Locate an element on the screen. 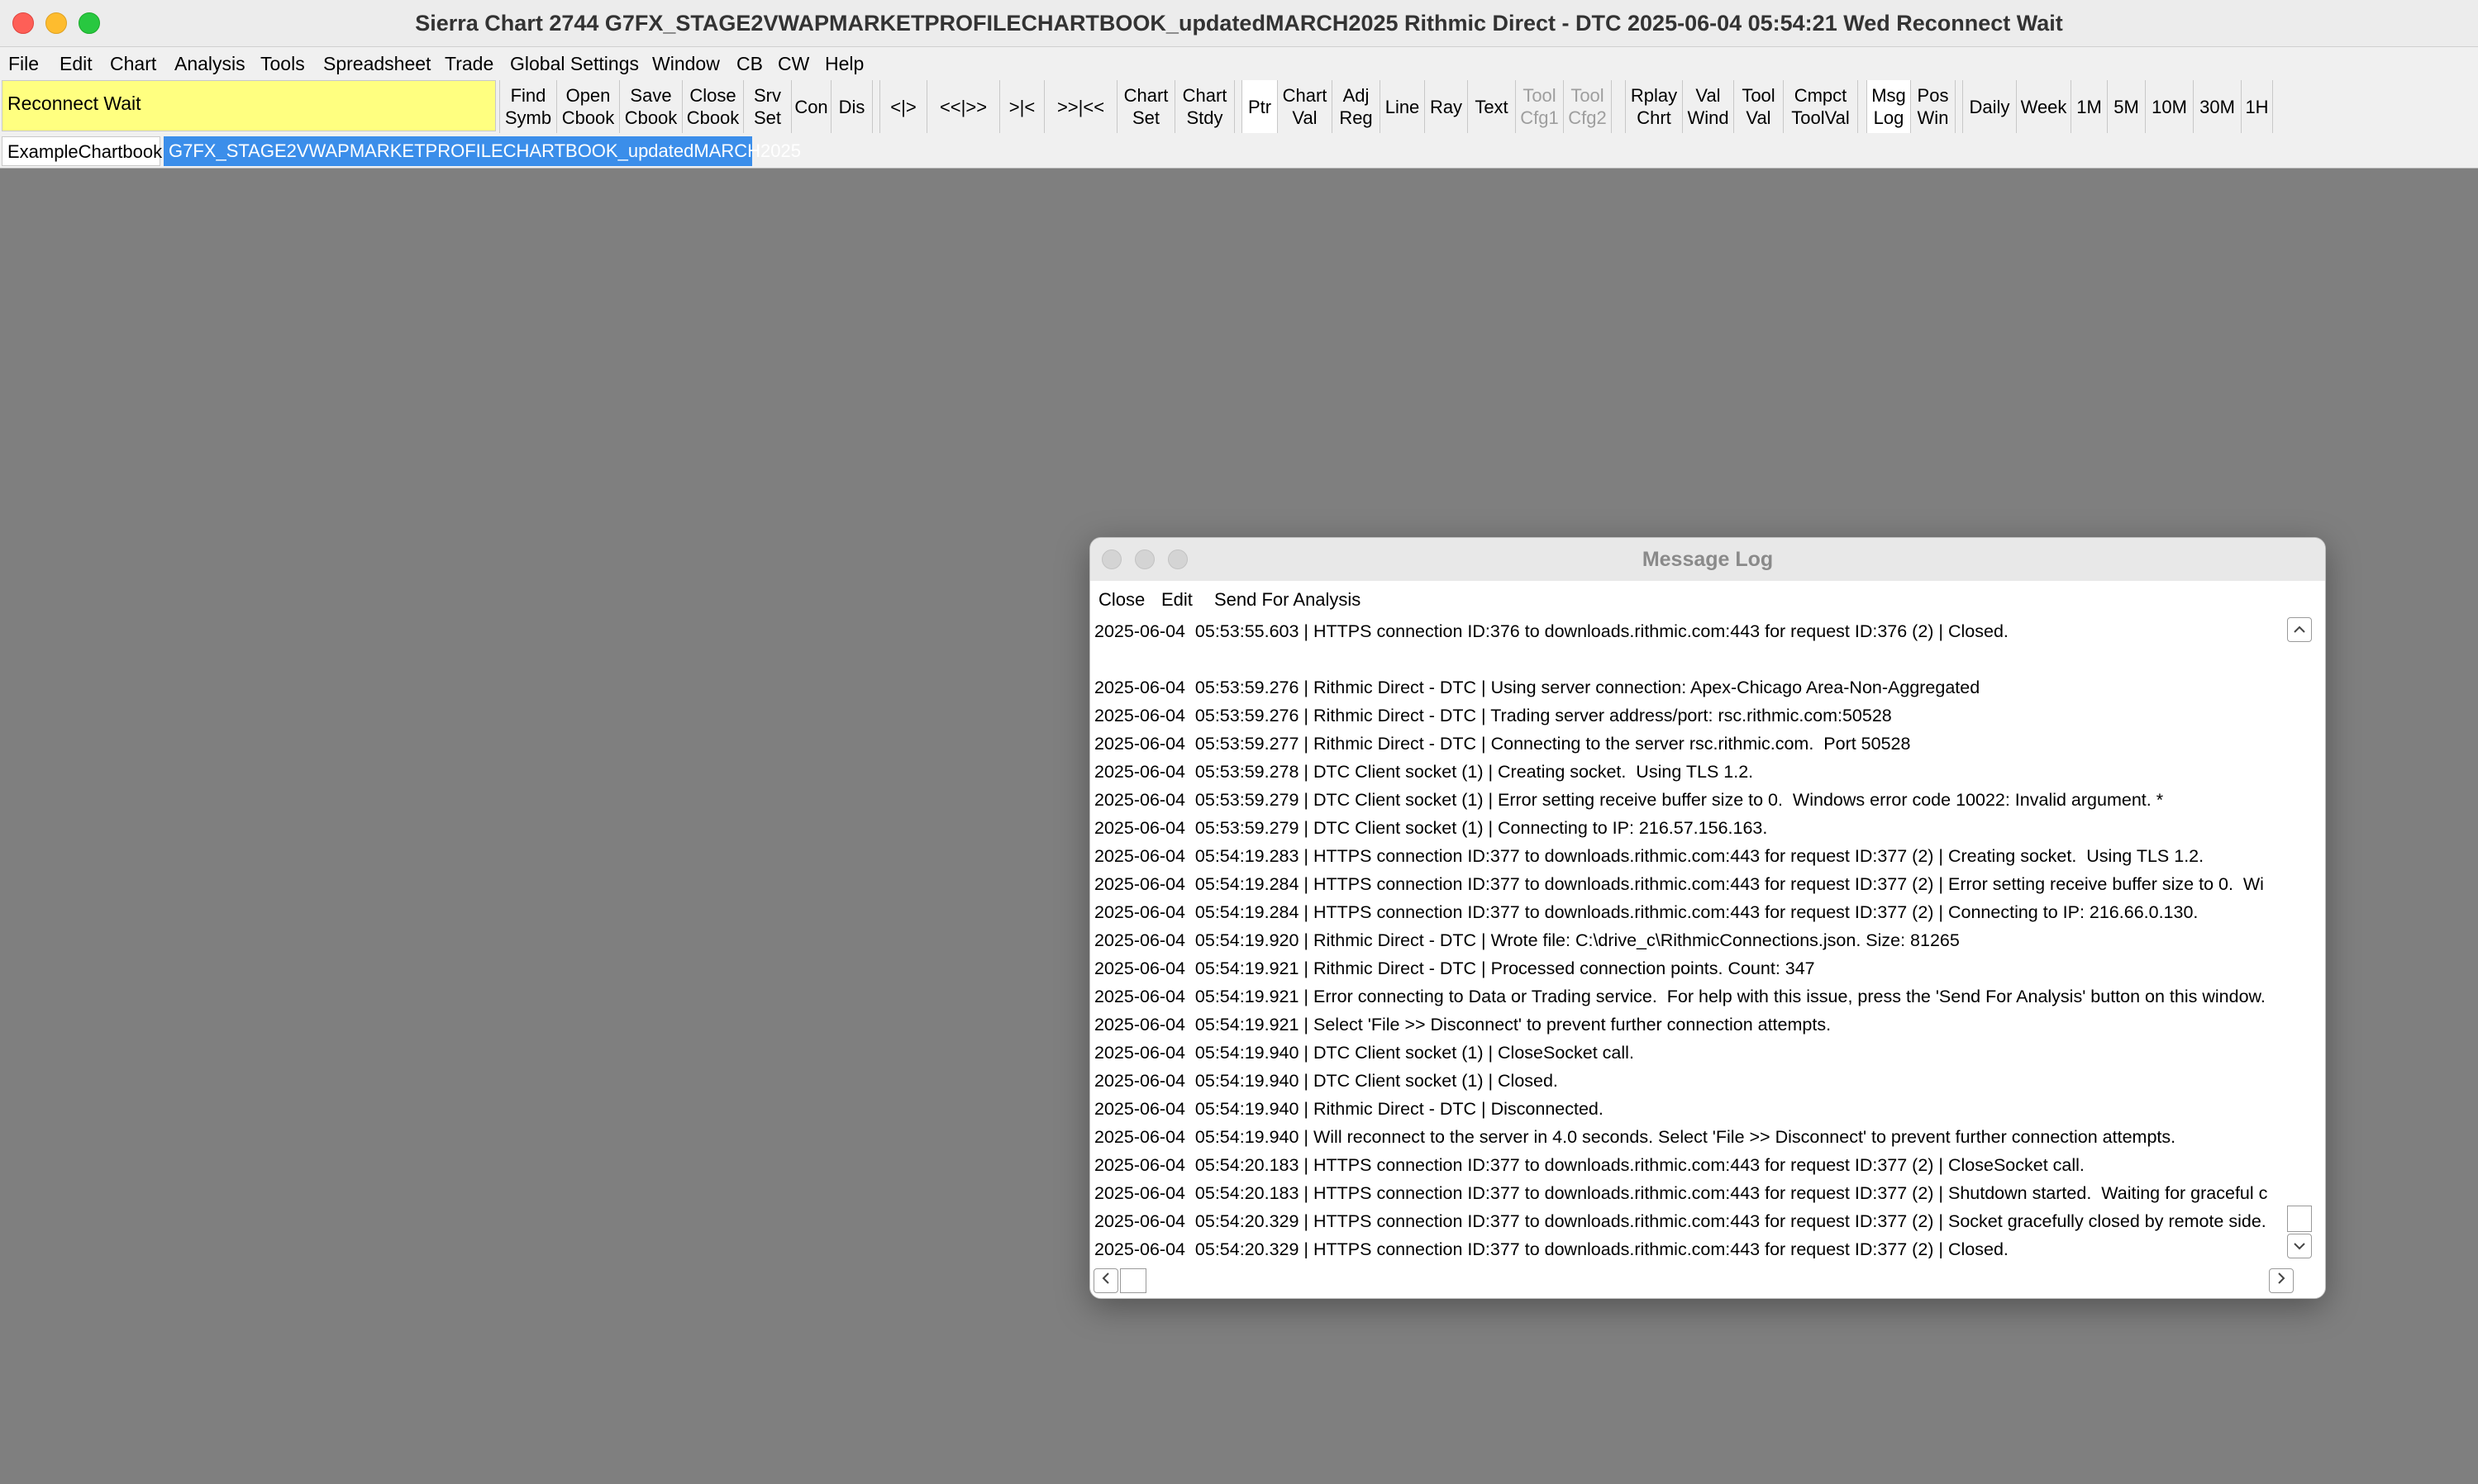  scroll-down-arrow is located at coordinates (2299, 1246).